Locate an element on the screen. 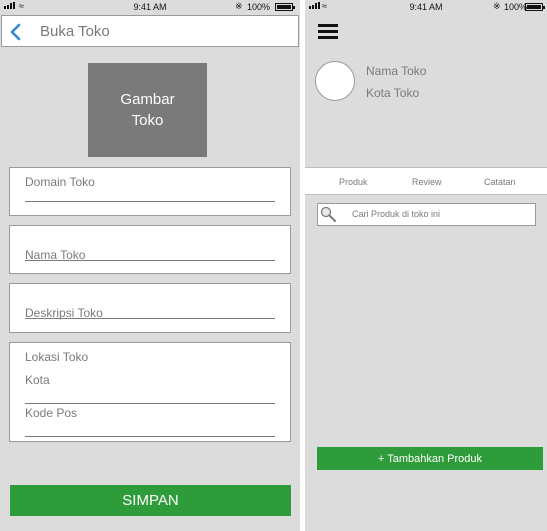 Image resolution: width=547 pixels, height=531 pixels. add-product-button: + Tambahkan Produk is located at coordinates (430, 458).